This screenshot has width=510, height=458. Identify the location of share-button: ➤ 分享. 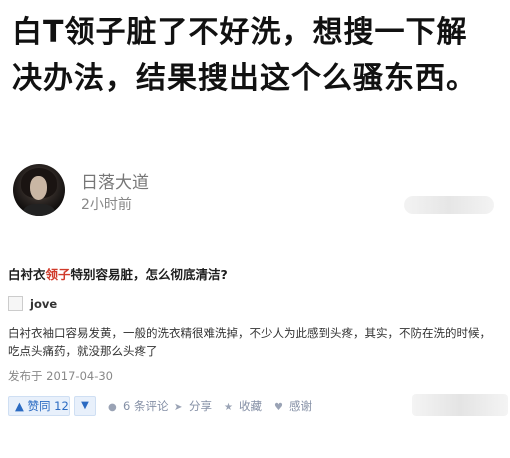
(193, 407).